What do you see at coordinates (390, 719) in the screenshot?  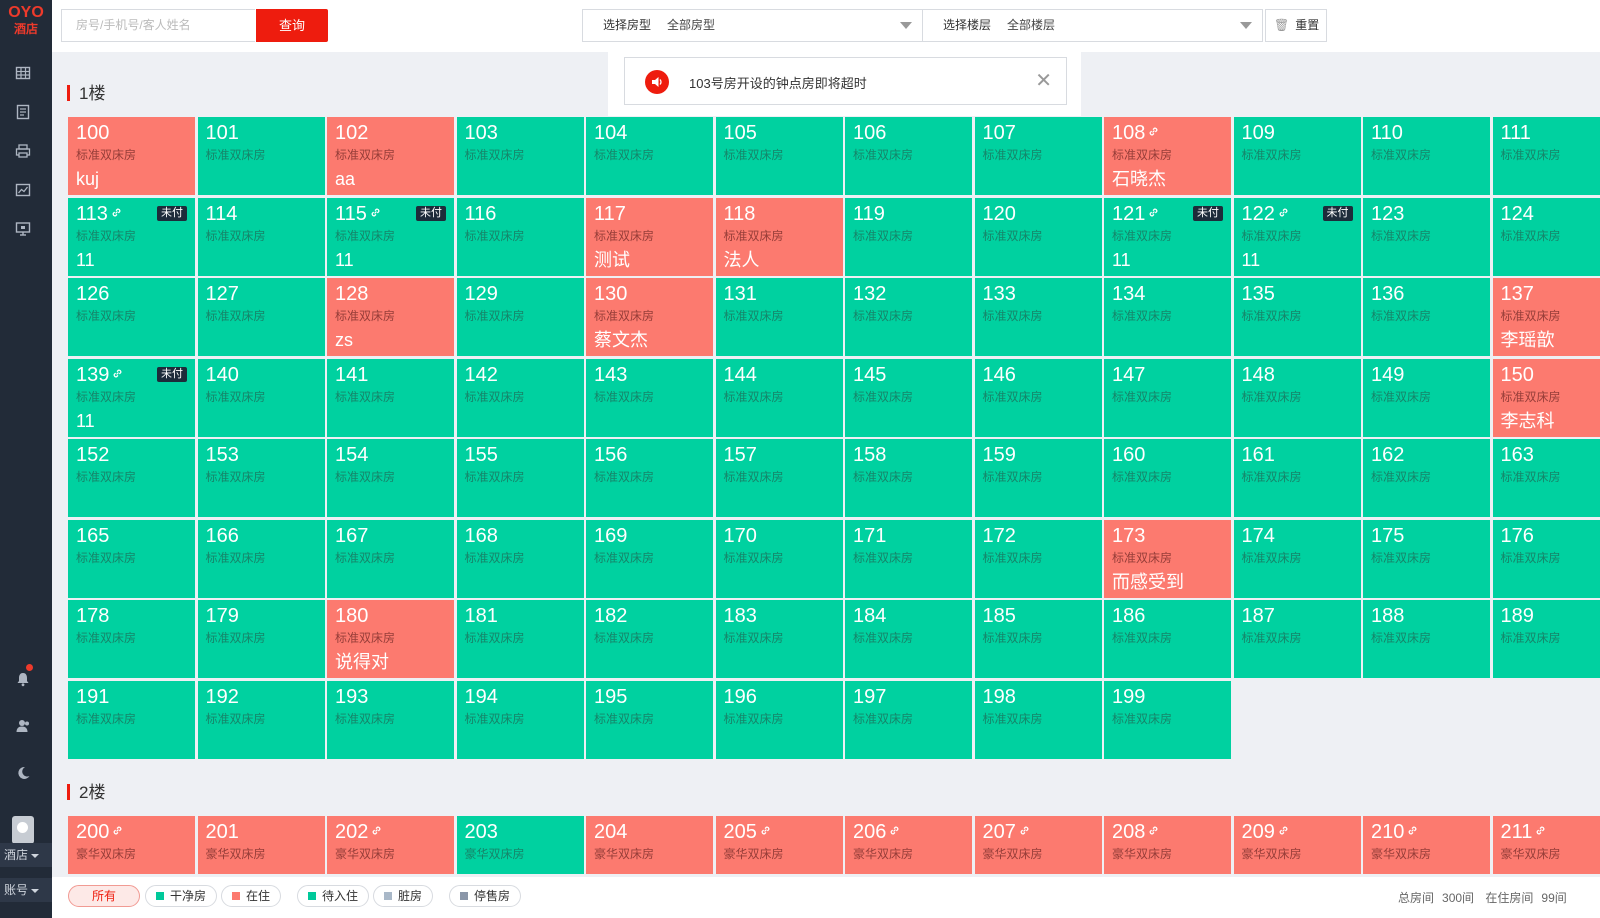 I see `room-tile: 193 标准双床房` at bounding box center [390, 719].